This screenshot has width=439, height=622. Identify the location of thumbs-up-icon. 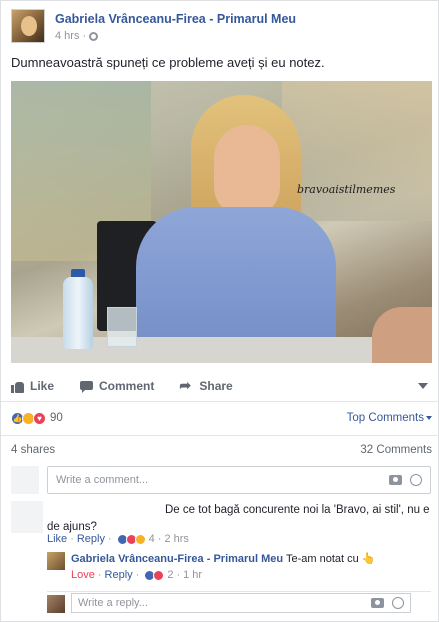
(17, 386).